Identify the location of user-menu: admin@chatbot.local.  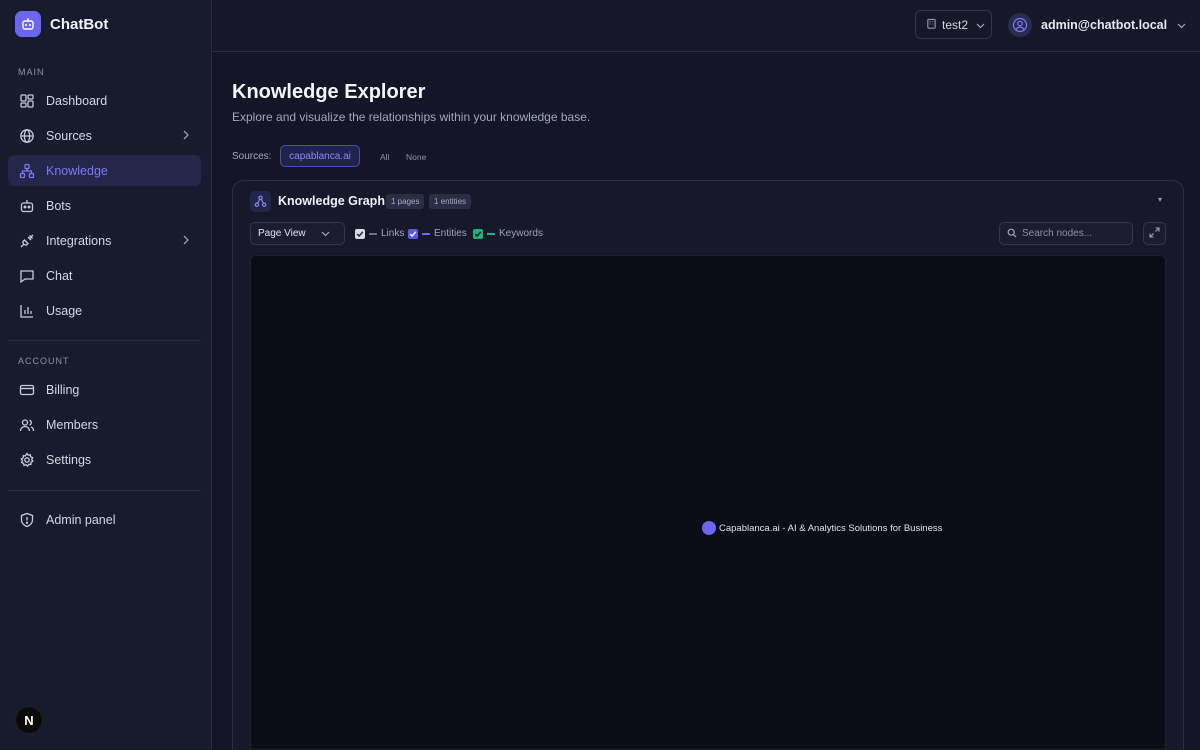
(1097, 25).